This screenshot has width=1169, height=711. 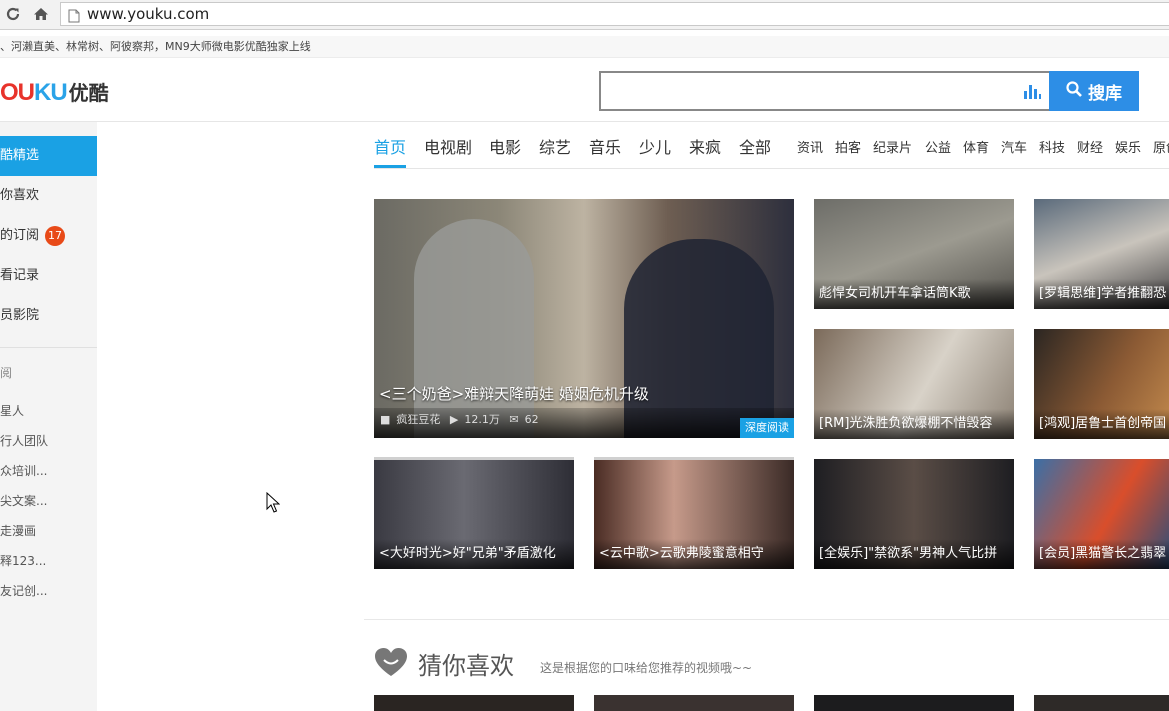 I want to click on tab-kids: 少儿, so click(x=655, y=152).